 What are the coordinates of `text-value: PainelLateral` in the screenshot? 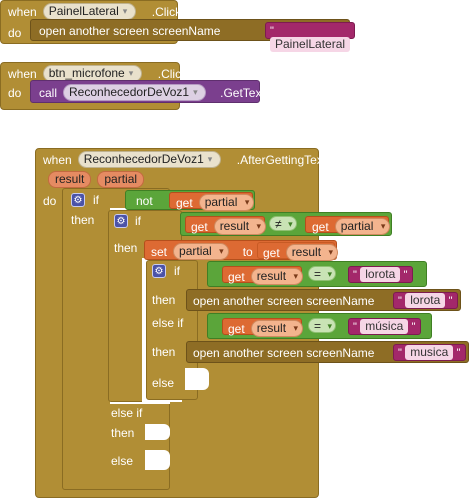 It's located at (310, 44).